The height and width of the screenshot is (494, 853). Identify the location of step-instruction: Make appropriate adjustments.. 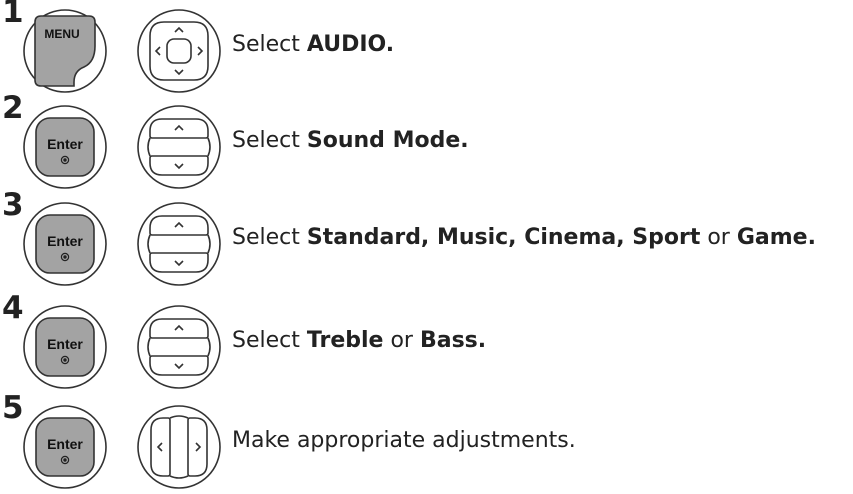
(404, 440).